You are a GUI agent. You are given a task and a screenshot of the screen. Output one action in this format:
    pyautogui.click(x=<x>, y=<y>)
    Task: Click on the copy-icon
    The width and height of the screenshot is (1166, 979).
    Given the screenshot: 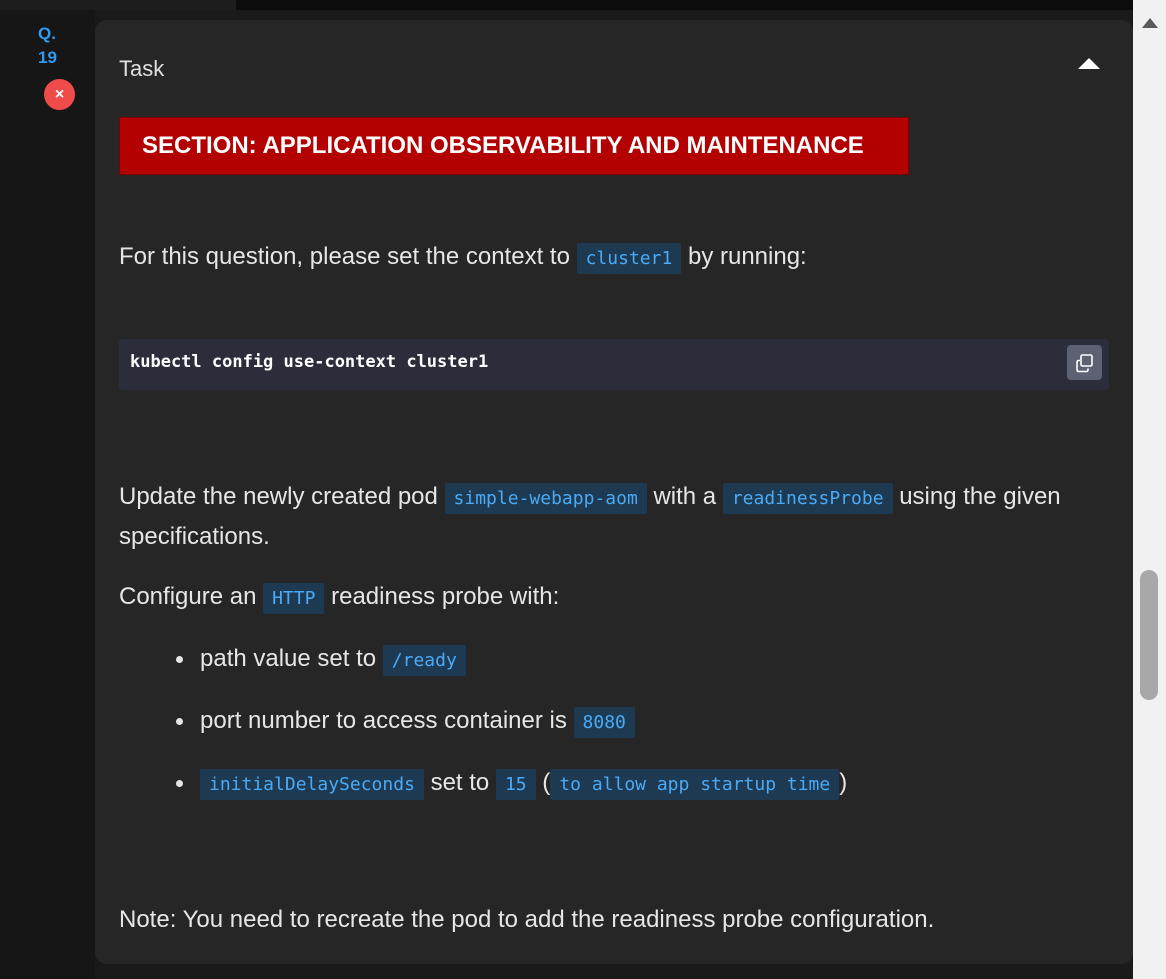 What is the action you would take?
    pyautogui.click(x=1084, y=362)
    